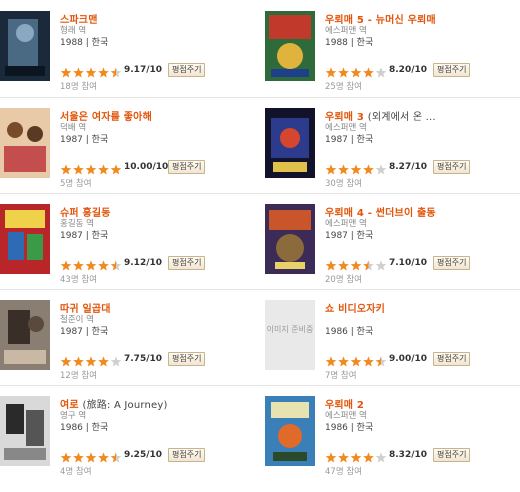  What do you see at coordinates (78, 376) in the screenshot?
I see `vote-count: 12명 참여` at bounding box center [78, 376].